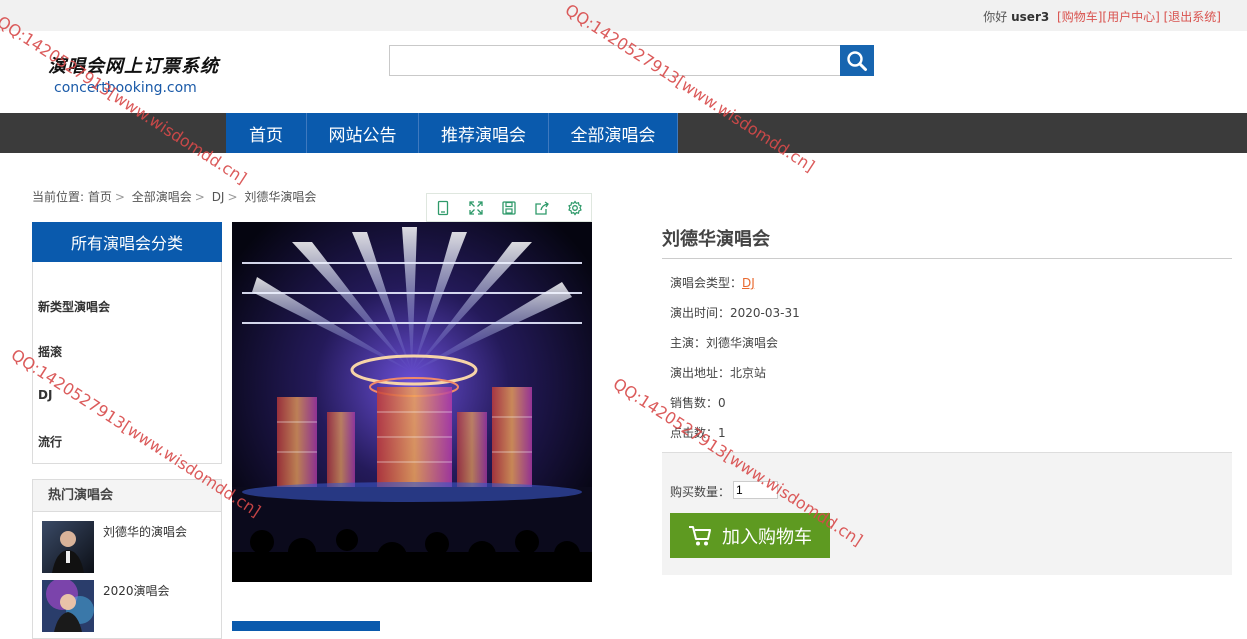  I want to click on add-to-cart-button: 加入购物车, so click(750, 535).